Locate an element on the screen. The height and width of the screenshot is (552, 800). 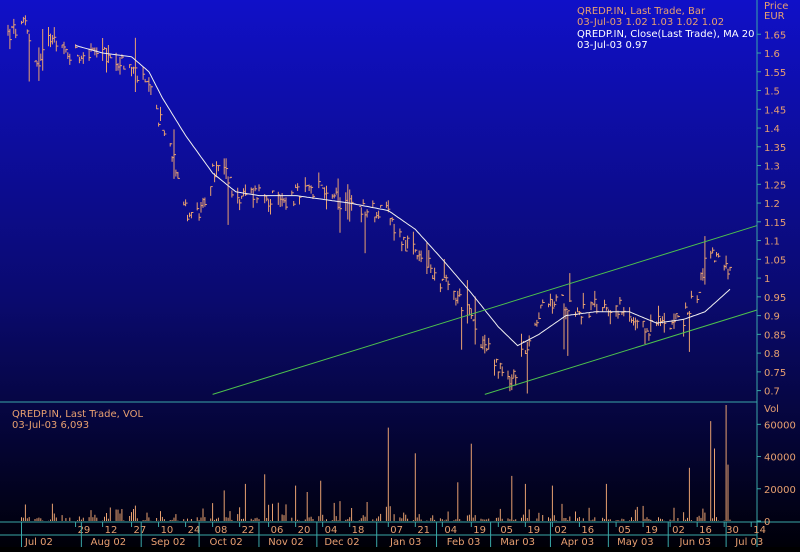
volume-tick-label: 40000 is located at coordinates (780, 458).